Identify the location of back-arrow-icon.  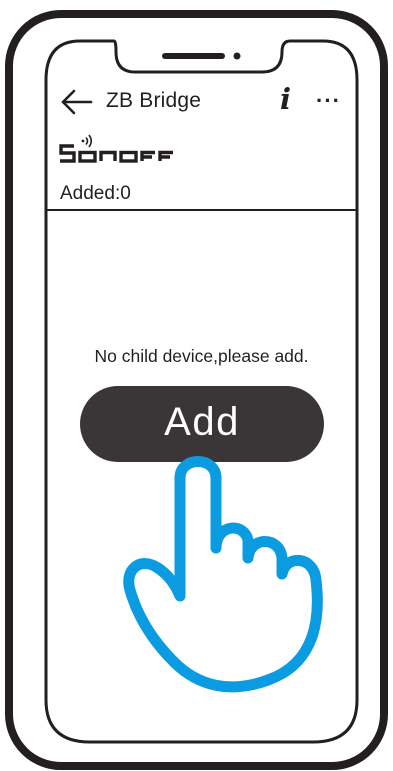
(77, 102).